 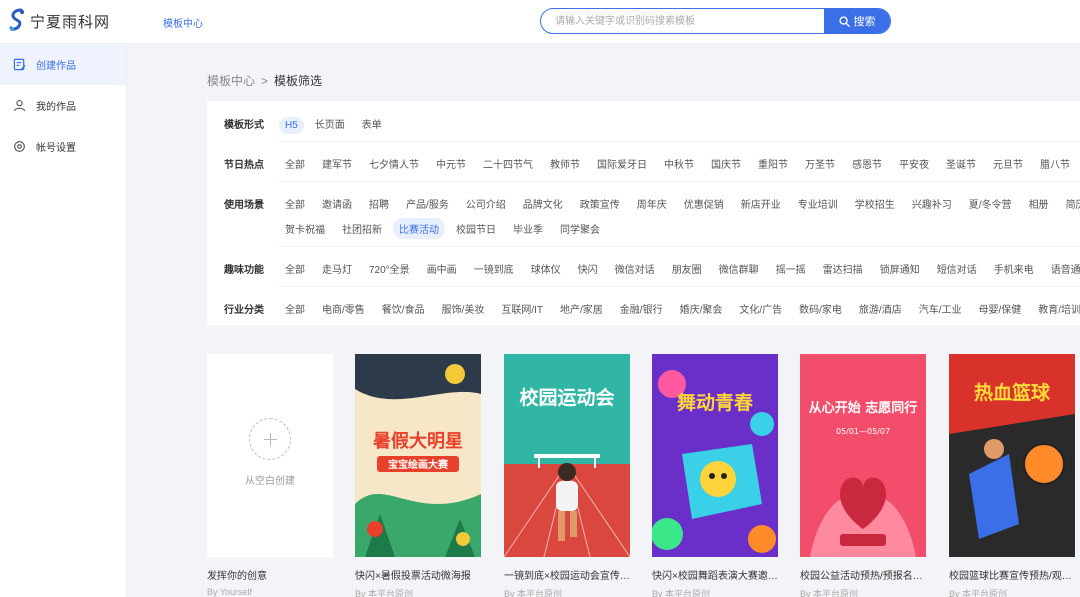 What do you see at coordinates (773, 163) in the screenshot?
I see `filter-option: 重阳节` at bounding box center [773, 163].